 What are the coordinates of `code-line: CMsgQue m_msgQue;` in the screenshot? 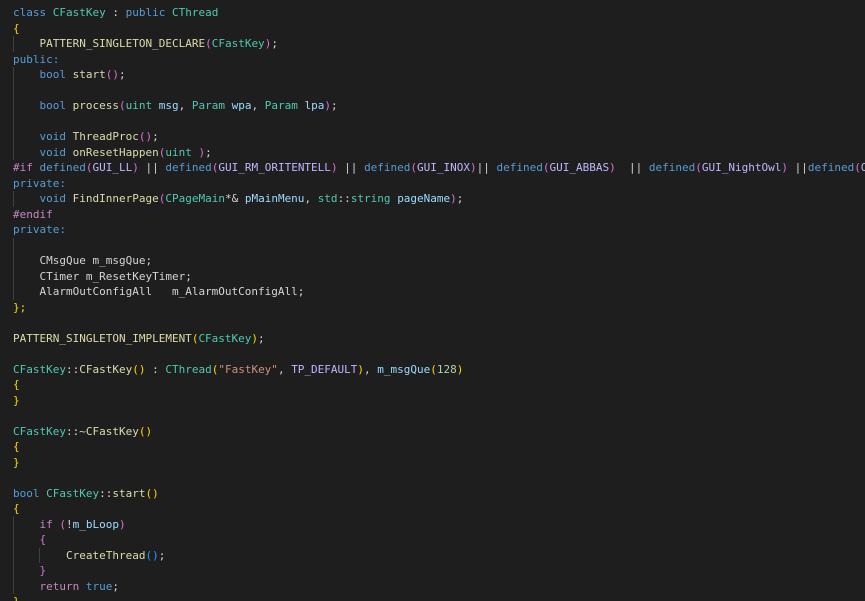 It's located at (439, 261).